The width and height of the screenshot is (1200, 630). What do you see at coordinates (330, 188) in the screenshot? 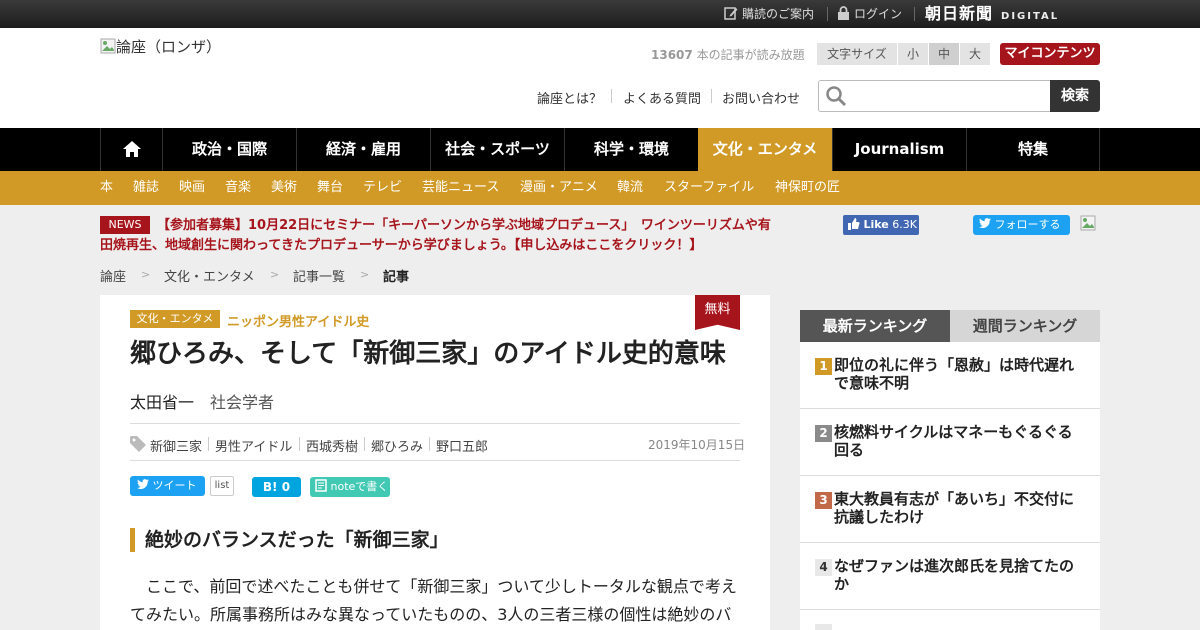
I see `subnav-stage: 舞台` at bounding box center [330, 188].